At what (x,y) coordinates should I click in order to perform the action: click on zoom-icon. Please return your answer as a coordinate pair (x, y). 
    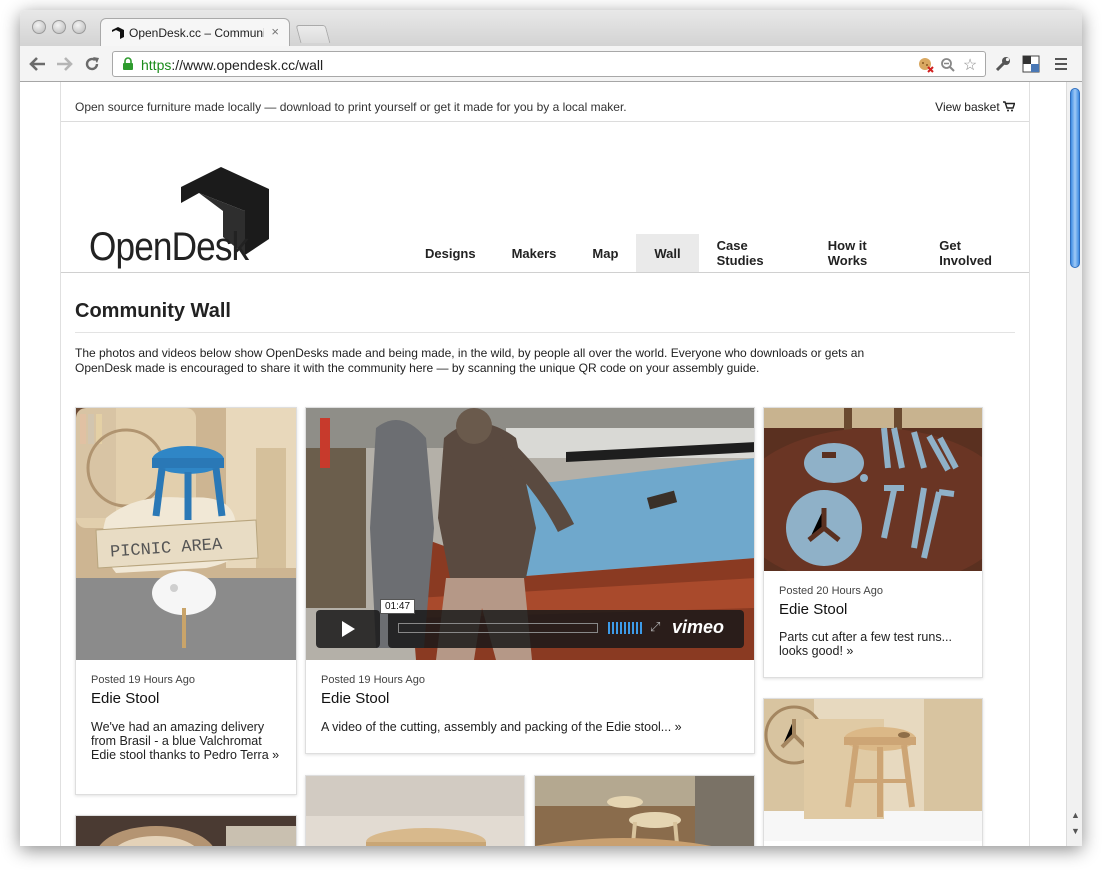
    Looking at the image, I should click on (948, 65).